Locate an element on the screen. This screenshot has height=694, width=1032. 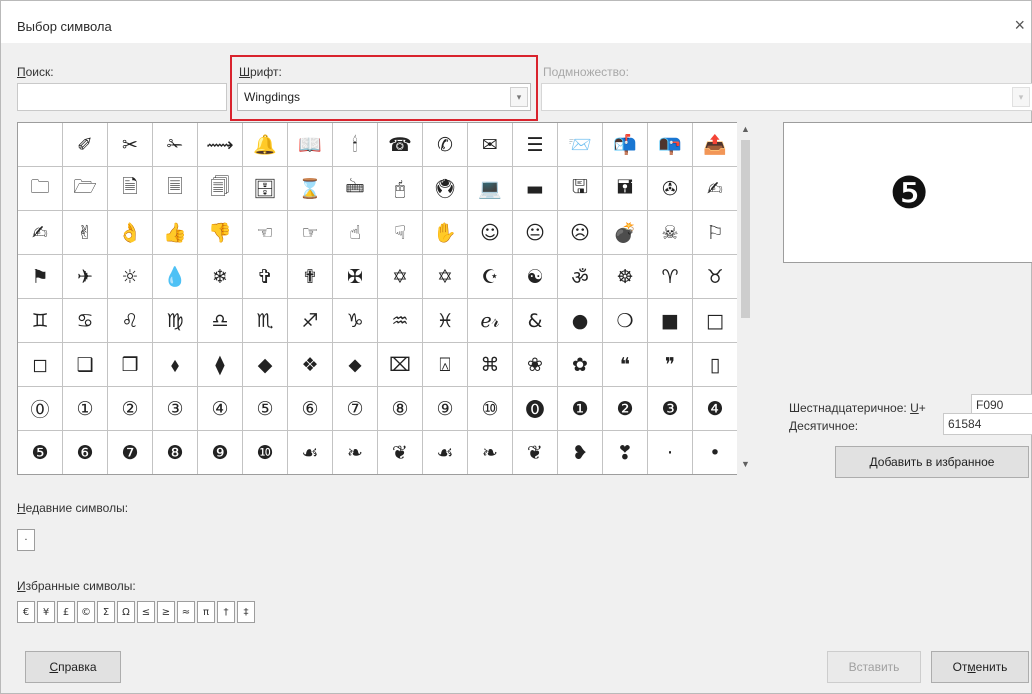
symbol-cell: ❹ is located at coordinates (715, 409).